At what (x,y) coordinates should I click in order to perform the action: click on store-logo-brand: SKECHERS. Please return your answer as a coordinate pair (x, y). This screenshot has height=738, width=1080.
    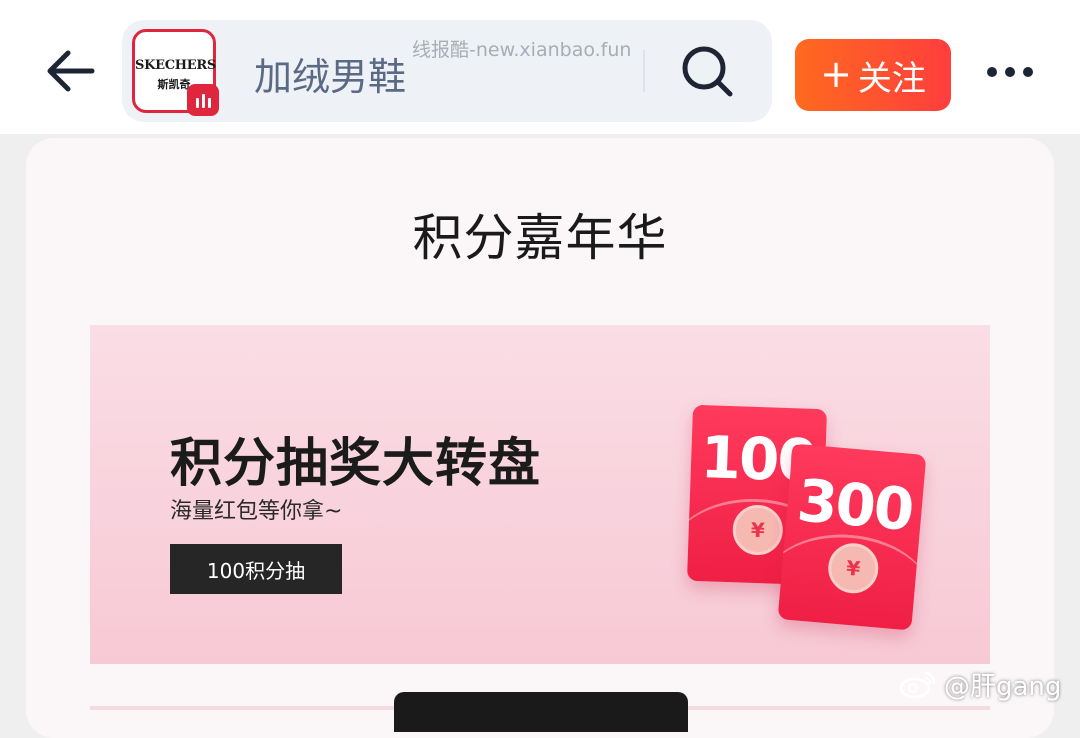
    Looking at the image, I should click on (175, 65).